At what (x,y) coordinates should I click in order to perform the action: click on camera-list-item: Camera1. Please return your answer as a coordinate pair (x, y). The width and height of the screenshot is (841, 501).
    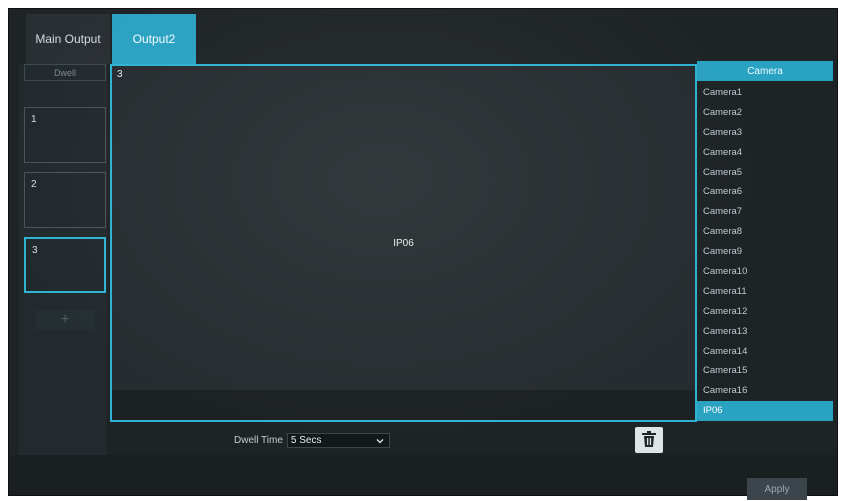
    Looking at the image, I should click on (765, 93).